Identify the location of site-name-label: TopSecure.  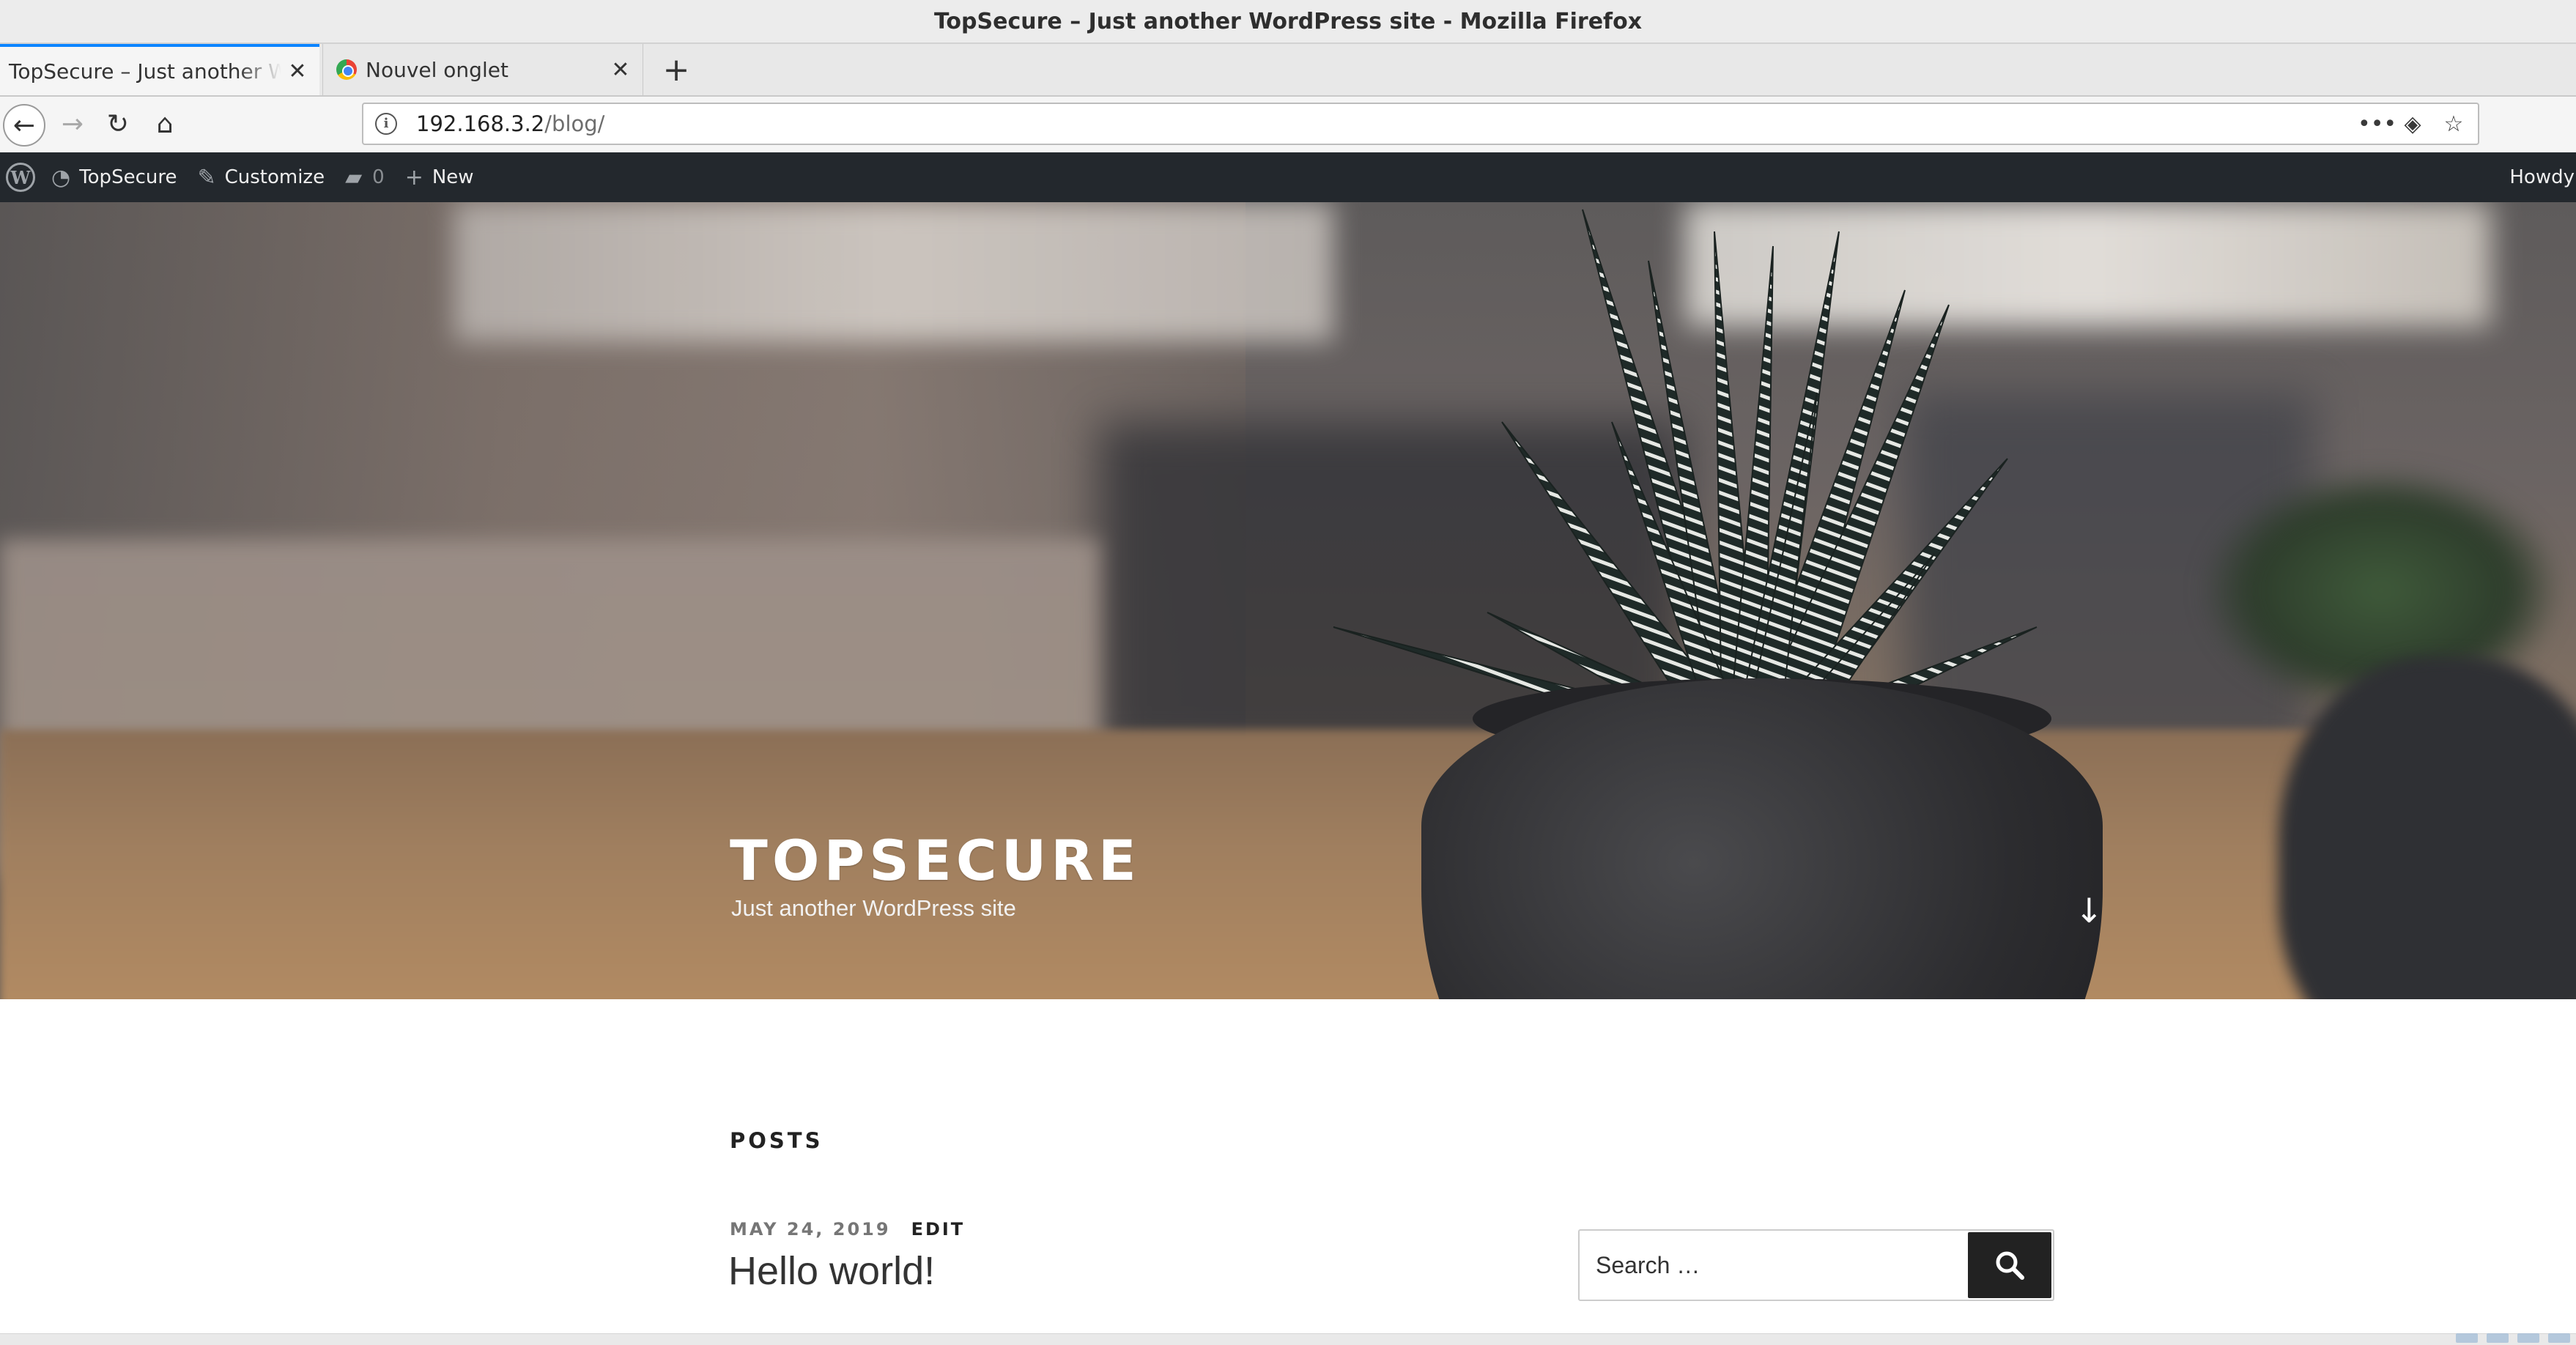
(128, 177).